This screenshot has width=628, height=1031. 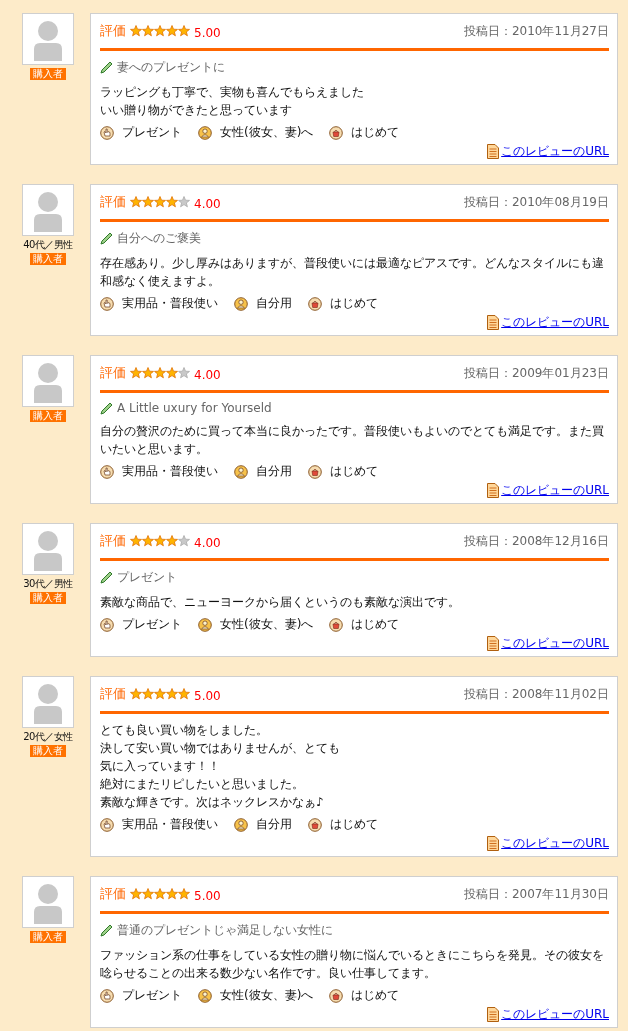 I want to click on post-date: 投稿日：2008年12月16日, so click(x=536, y=541).